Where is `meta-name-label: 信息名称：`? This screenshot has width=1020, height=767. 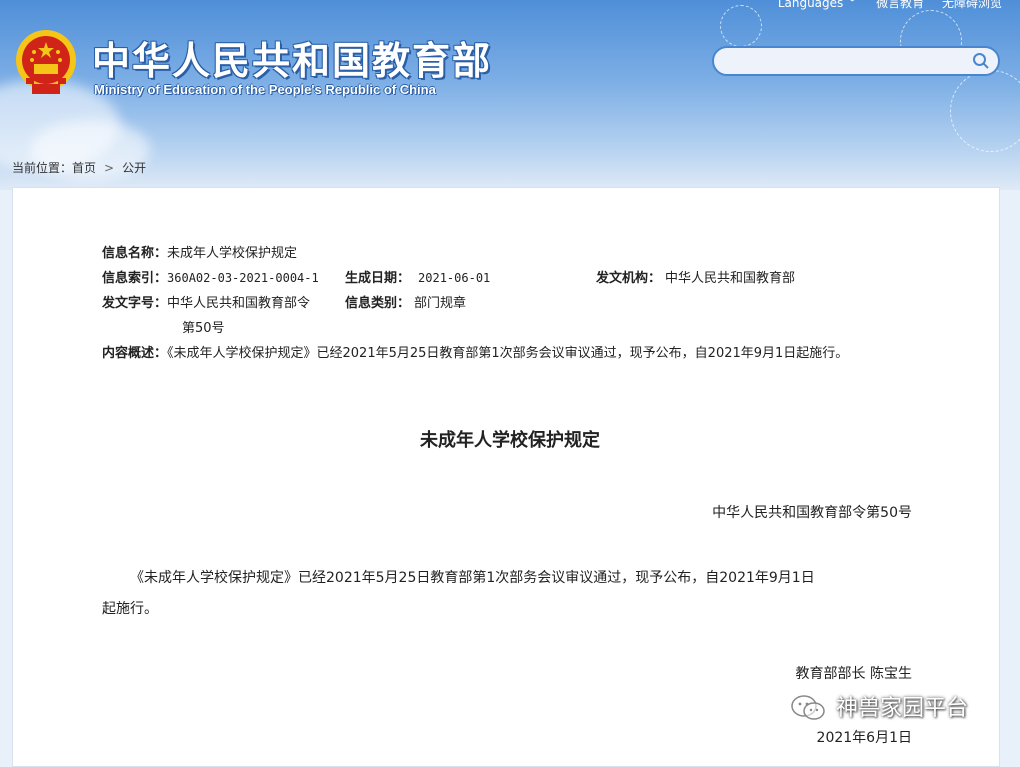
meta-name-label: 信息名称： is located at coordinates (135, 253).